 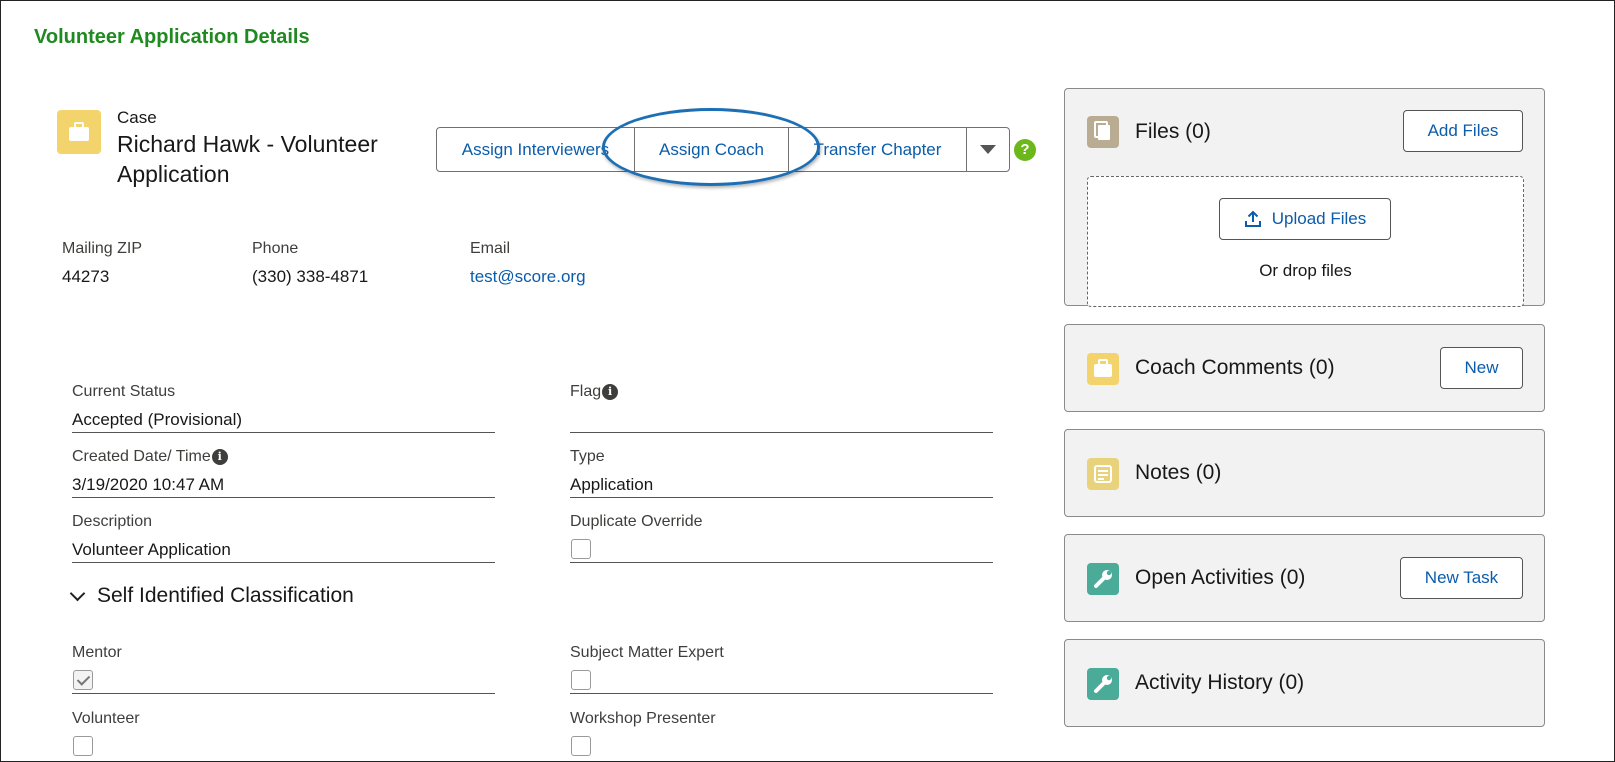 What do you see at coordinates (781, 469) in the screenshot?
I see `field-type: Type Application` at bounding box center [781, 469].